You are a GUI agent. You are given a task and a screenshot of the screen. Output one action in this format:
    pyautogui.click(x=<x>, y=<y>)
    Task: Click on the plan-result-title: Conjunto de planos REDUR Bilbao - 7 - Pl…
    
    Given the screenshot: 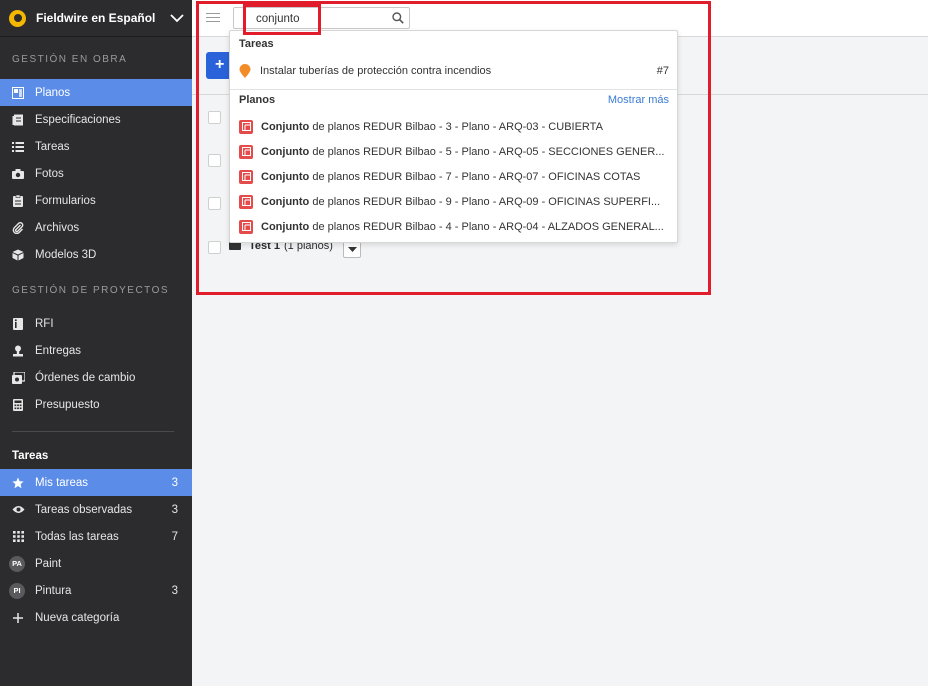 What is the action you would take?
    pyautogui.click(x=450, y=177)
    